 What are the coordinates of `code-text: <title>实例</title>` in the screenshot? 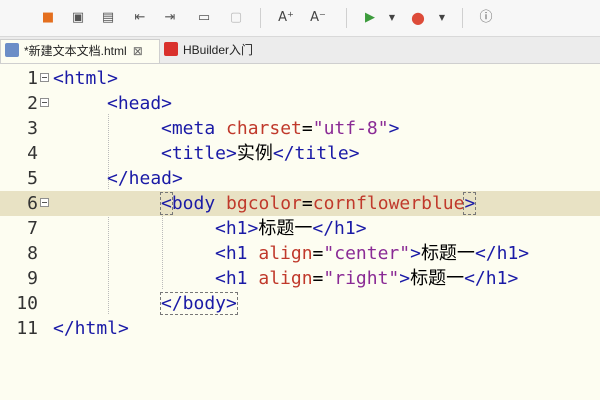 It's located at (260, 153).